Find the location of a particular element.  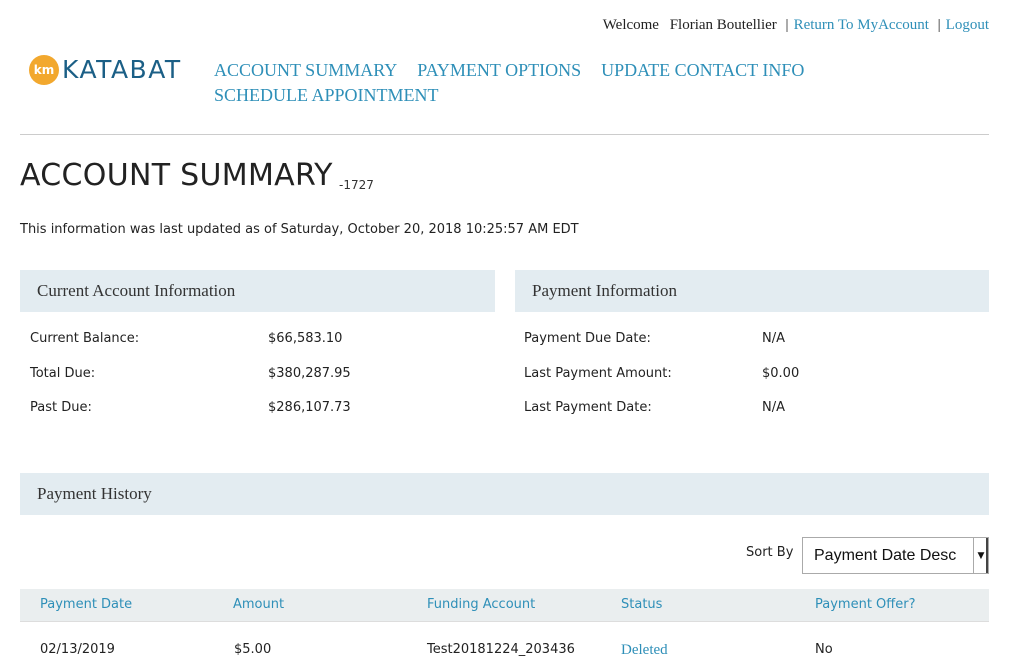

payment-history-heading: Payment History is located at coordinates (504, 494).